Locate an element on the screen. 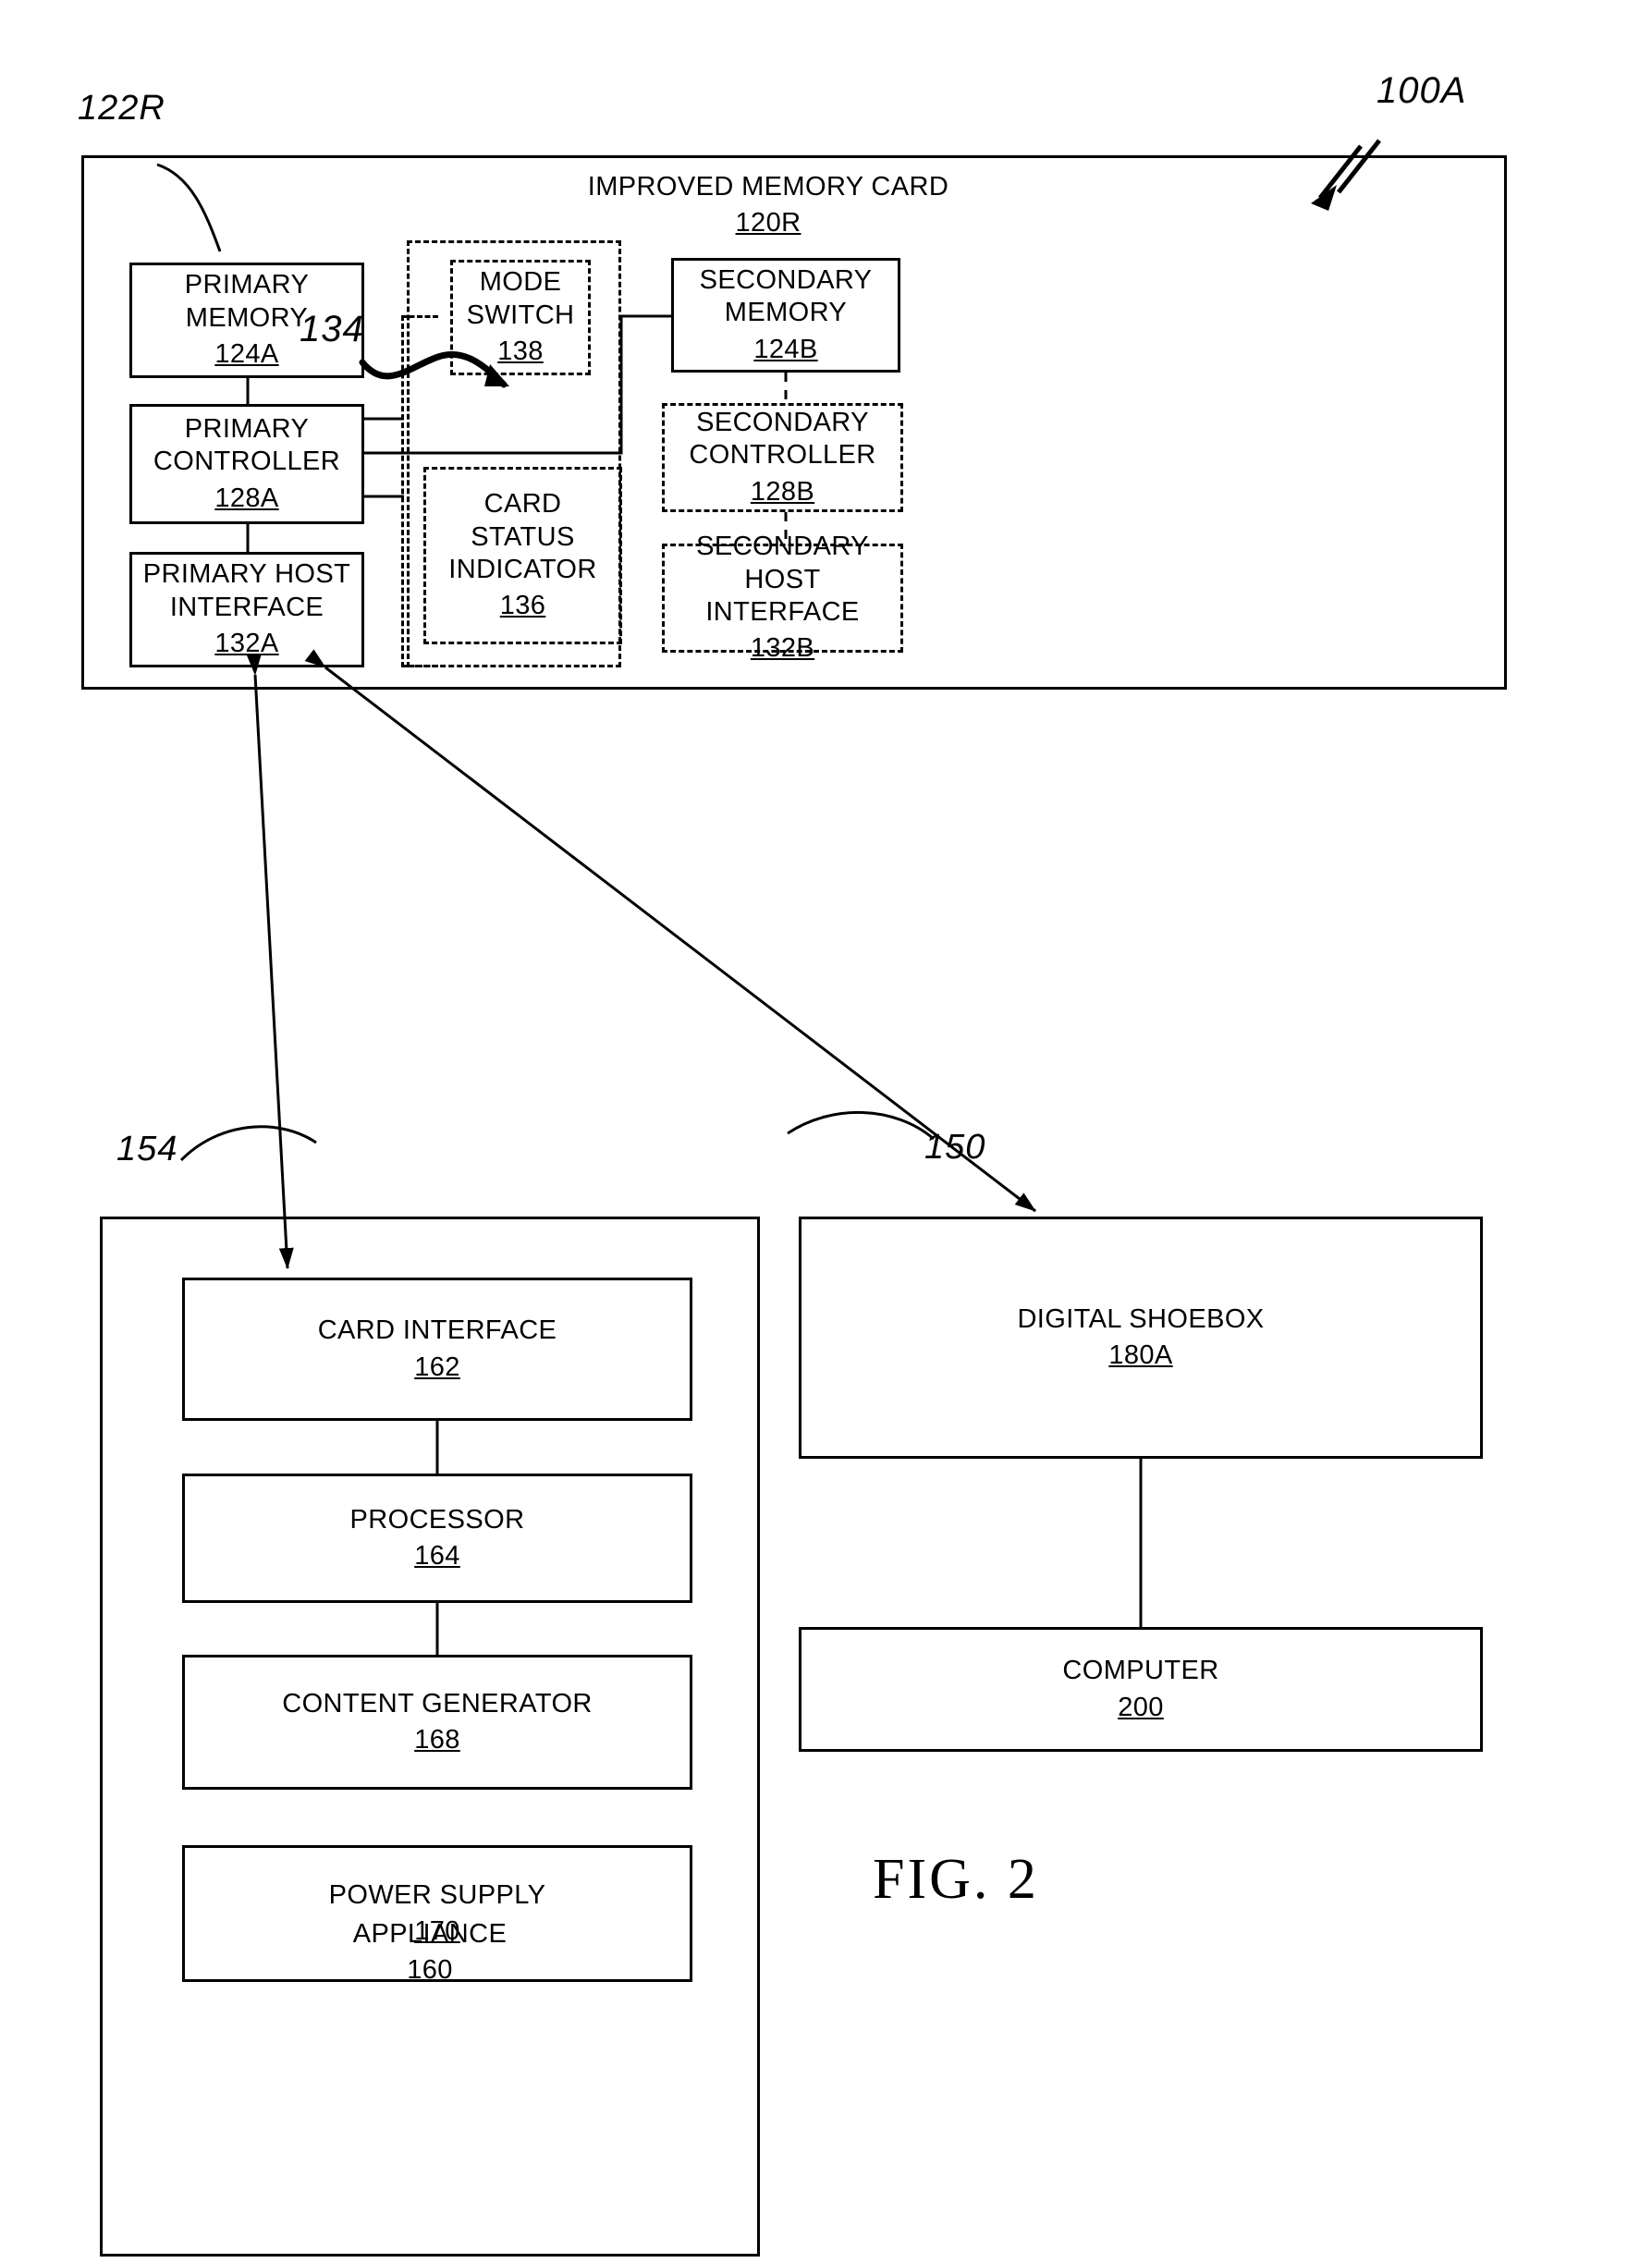  block-primary-host-interface-ref: 132A is located at coordinates (246, 644).